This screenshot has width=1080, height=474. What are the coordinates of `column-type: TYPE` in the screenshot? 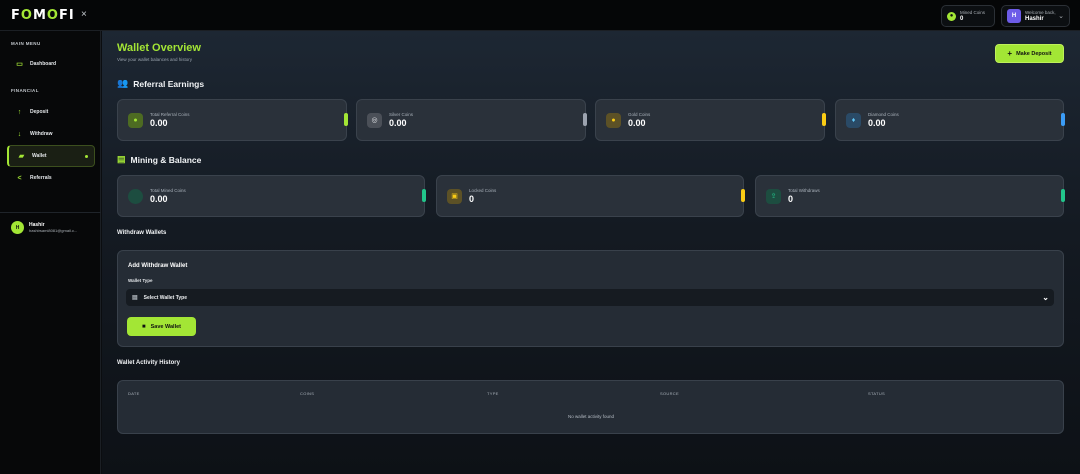 It's located at (493, 393).